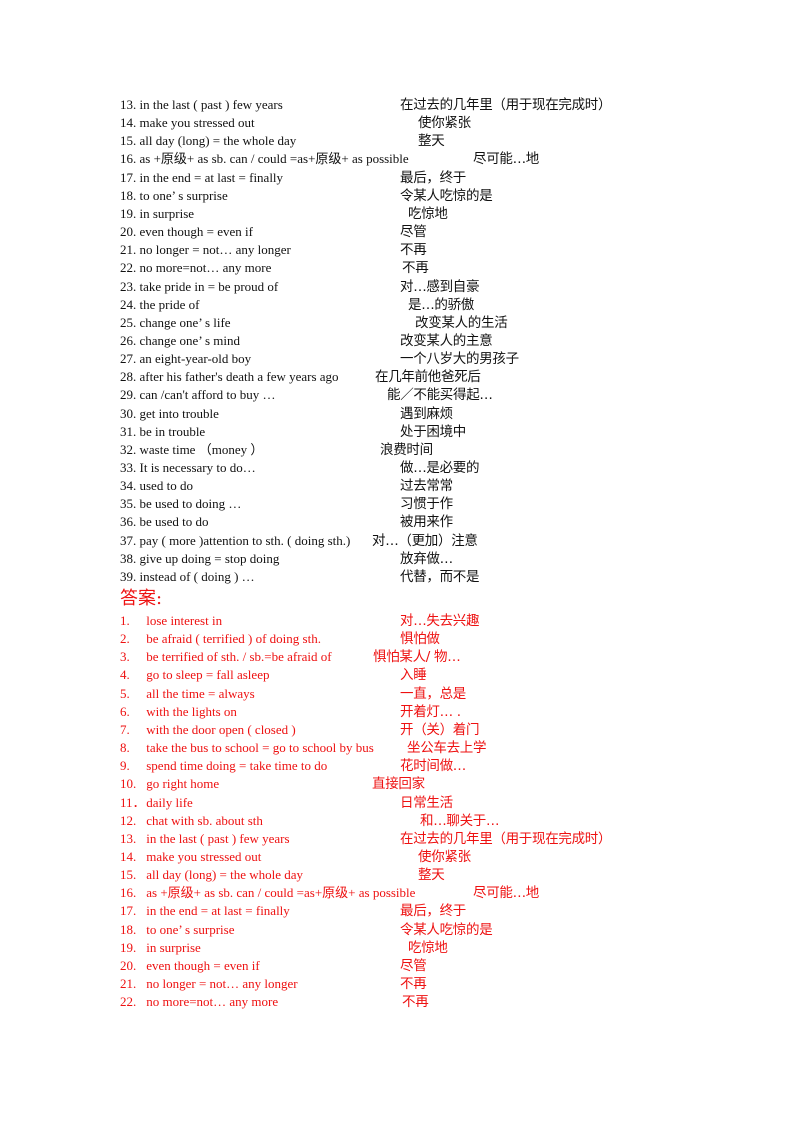  What do you see at coordinates (237, 766) in the screenshot?
I see `english-text: spend time doing = take time to do` at bounding box center [237, 766].